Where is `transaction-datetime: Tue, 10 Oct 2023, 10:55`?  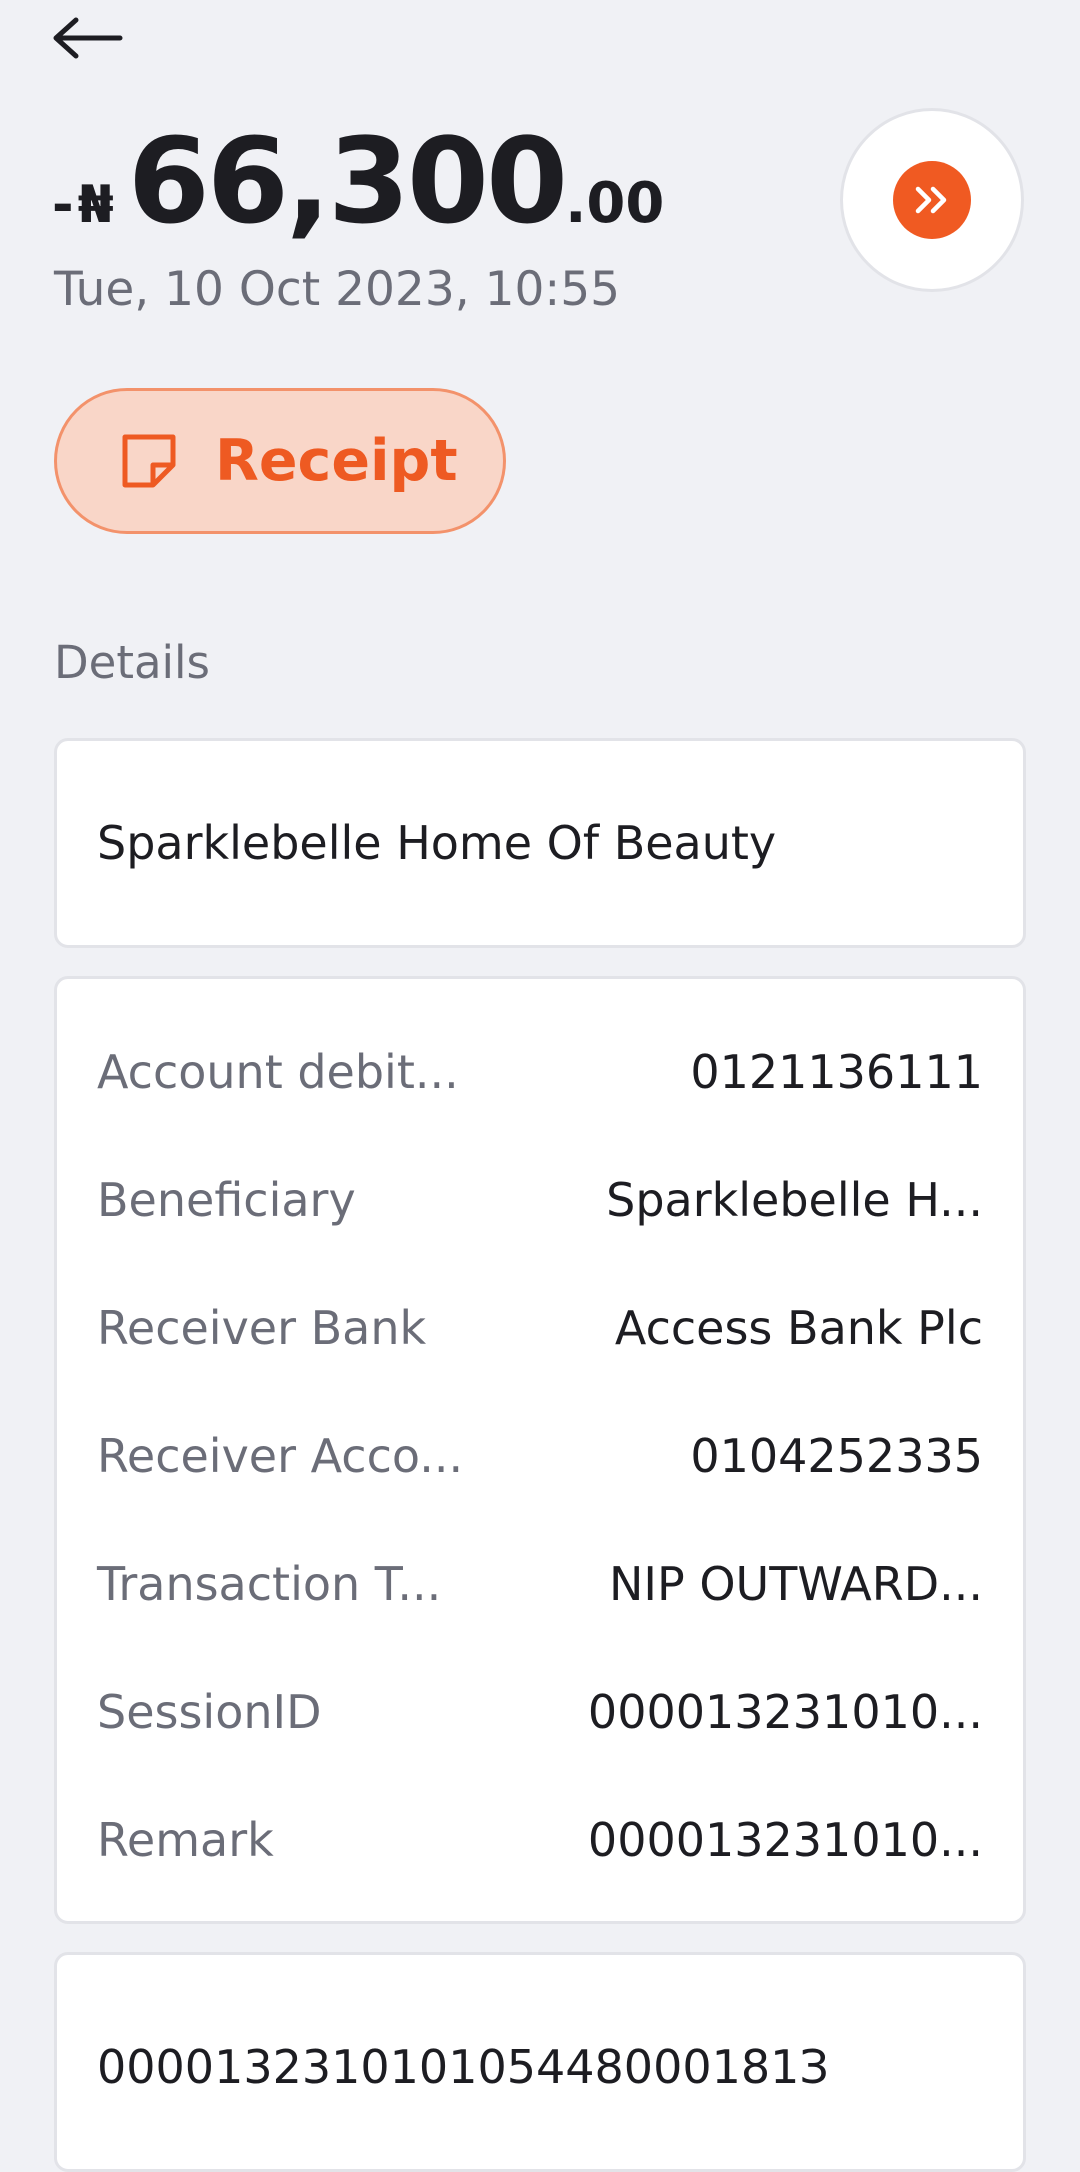
transaction-datetime: Tue, 10 Oct 2023, 10:55 is located at coordinates (337, 289).